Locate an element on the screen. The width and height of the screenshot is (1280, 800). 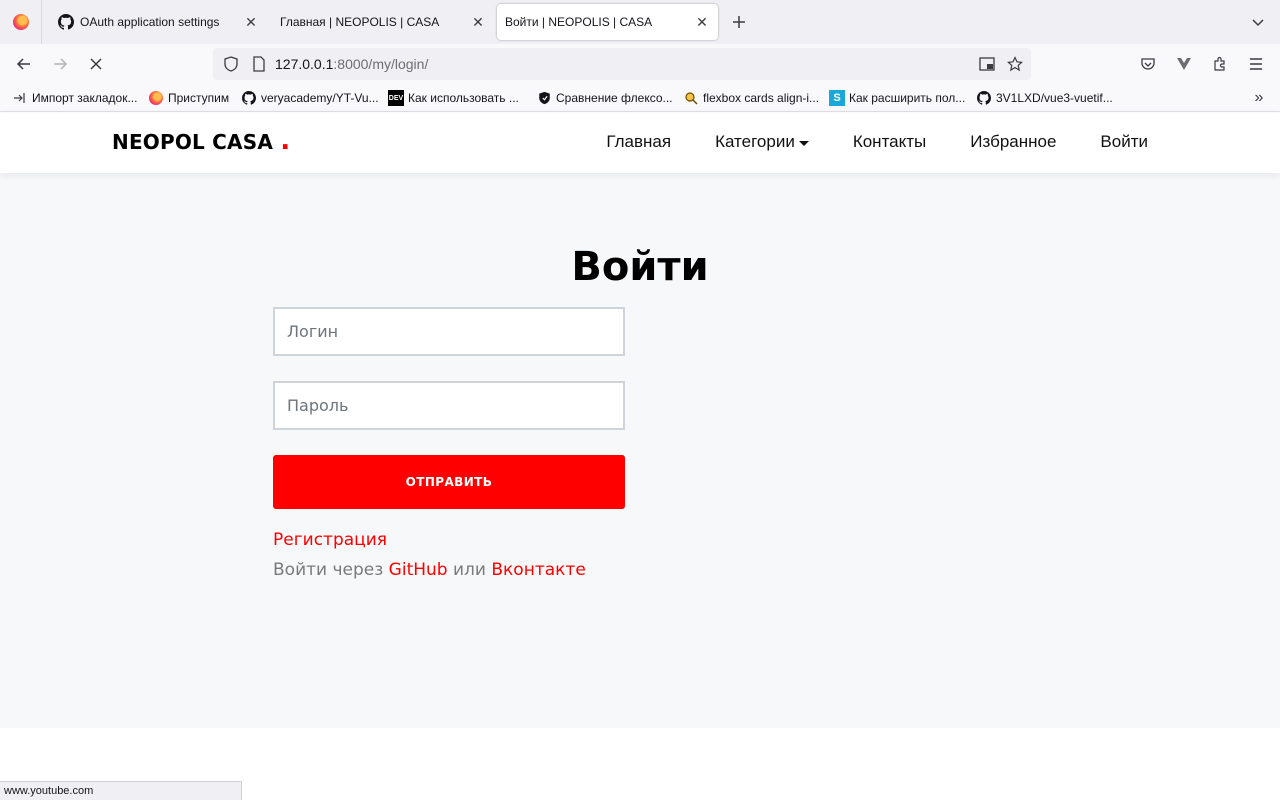
url-host: 127.0.0.1 is located at coordinates (304, 64).